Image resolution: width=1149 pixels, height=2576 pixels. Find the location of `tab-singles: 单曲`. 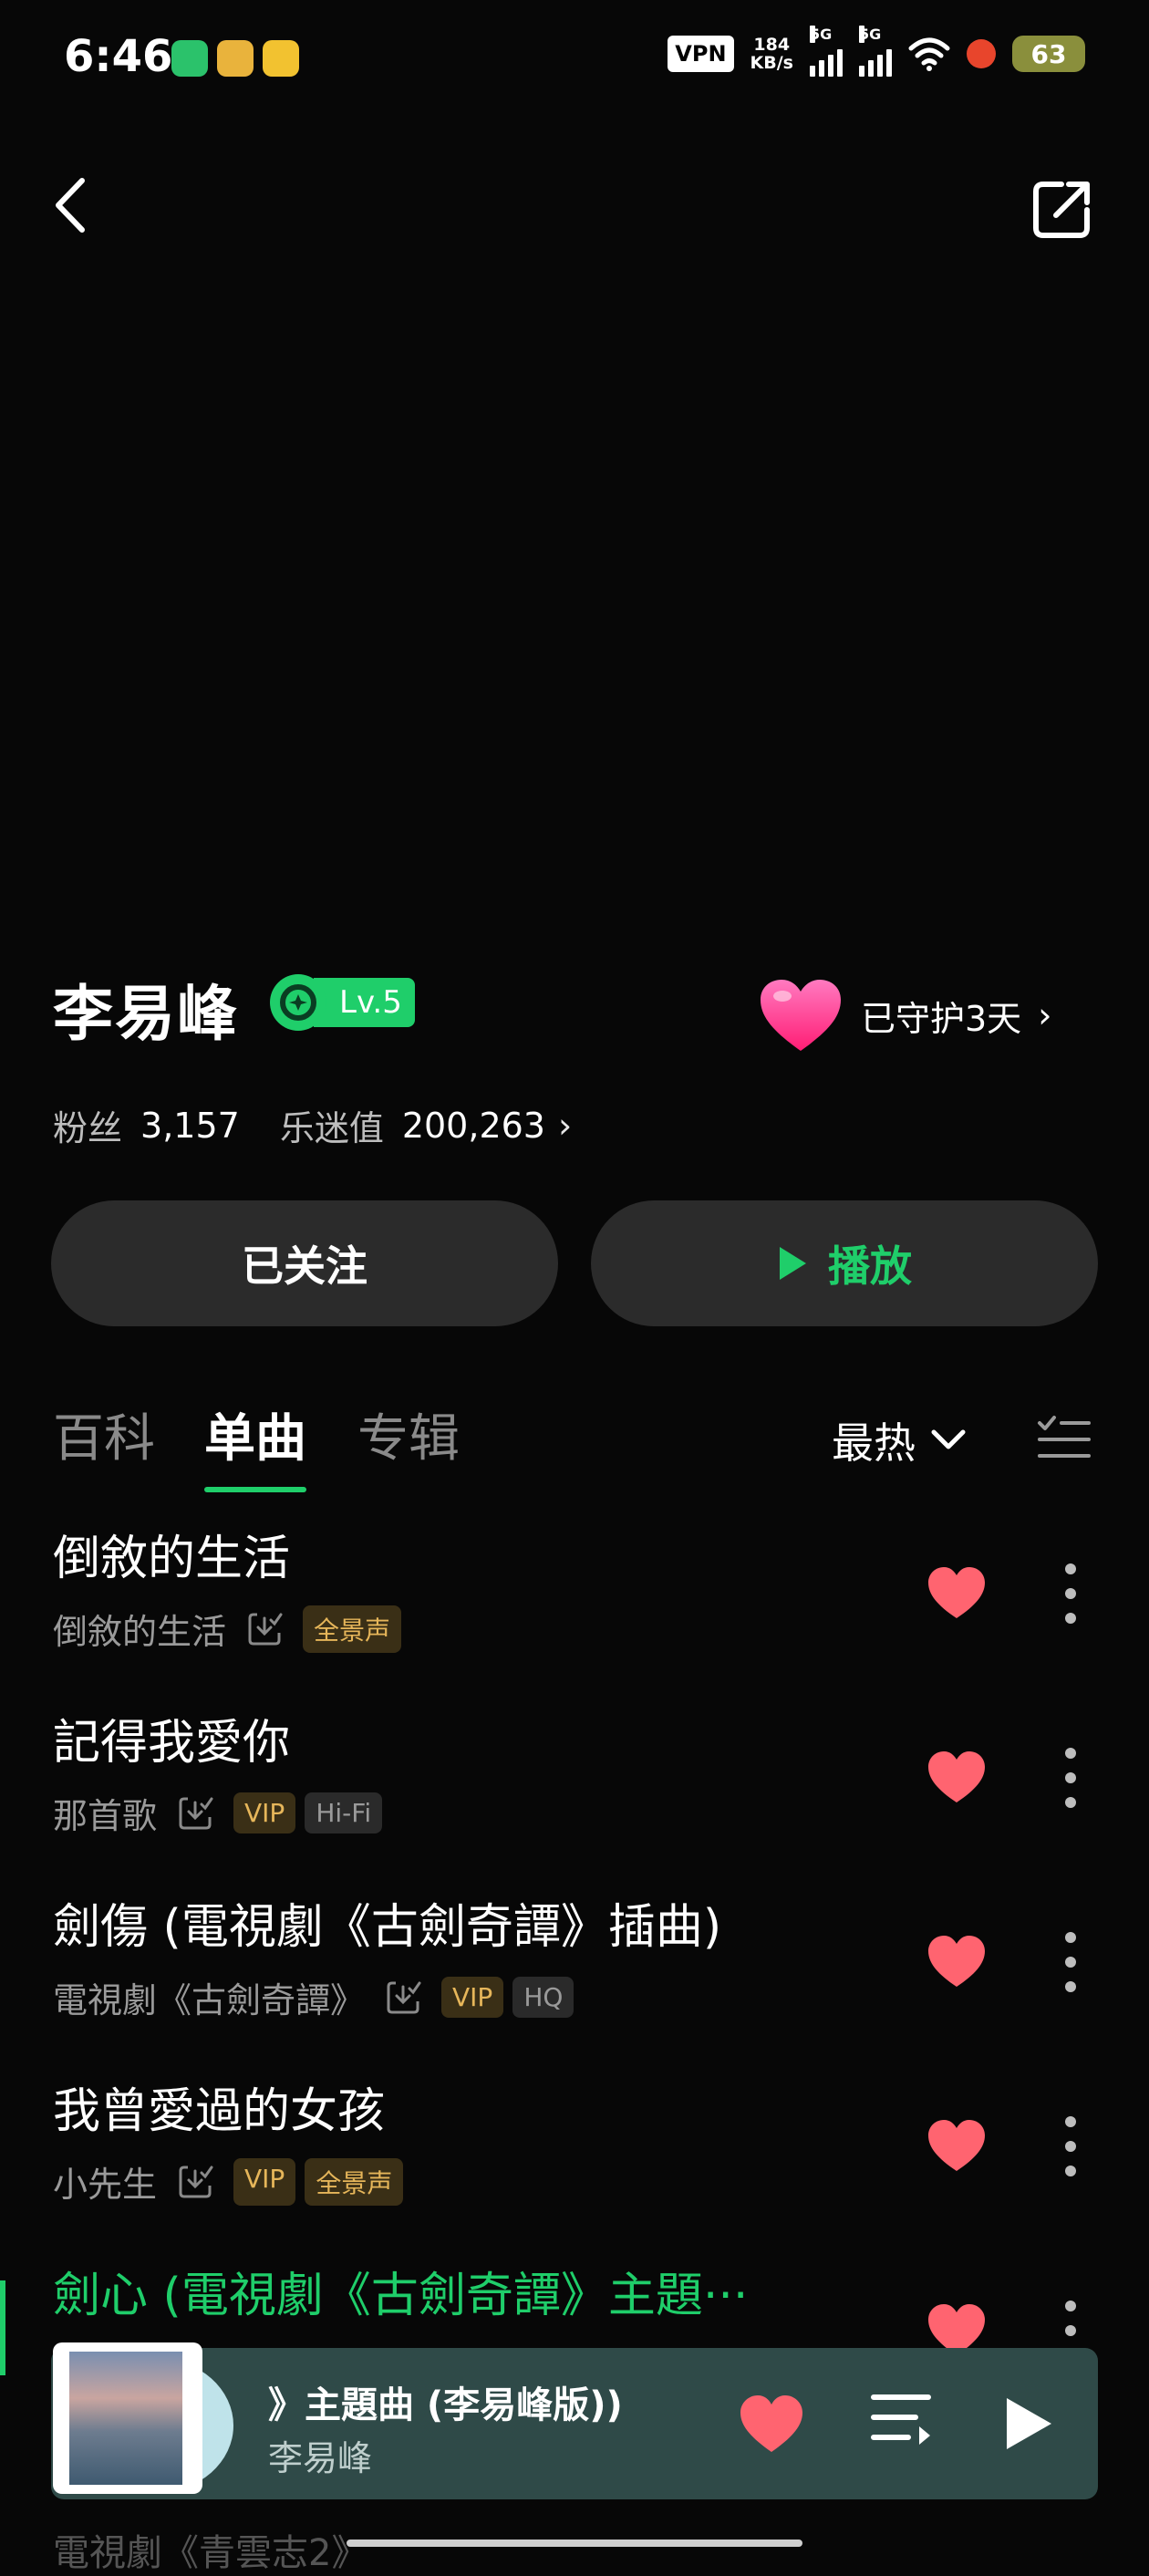

tab-singles: 单曲 is located at coordinates (255, 1434).